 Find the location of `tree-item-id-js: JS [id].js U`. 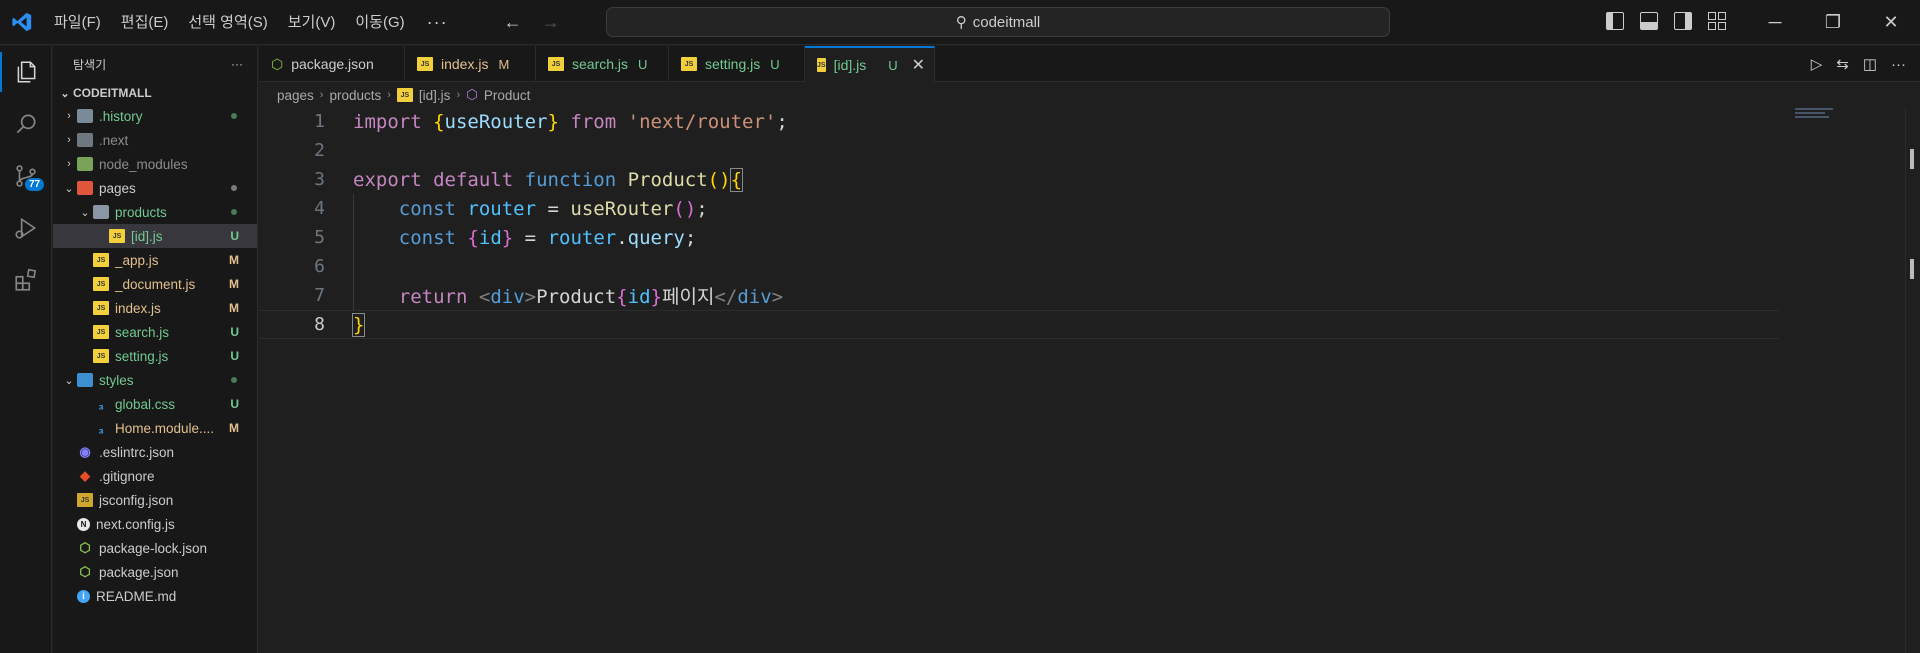

tree-item-id-js: JS [id].js U is located at coordinates (155, 236).